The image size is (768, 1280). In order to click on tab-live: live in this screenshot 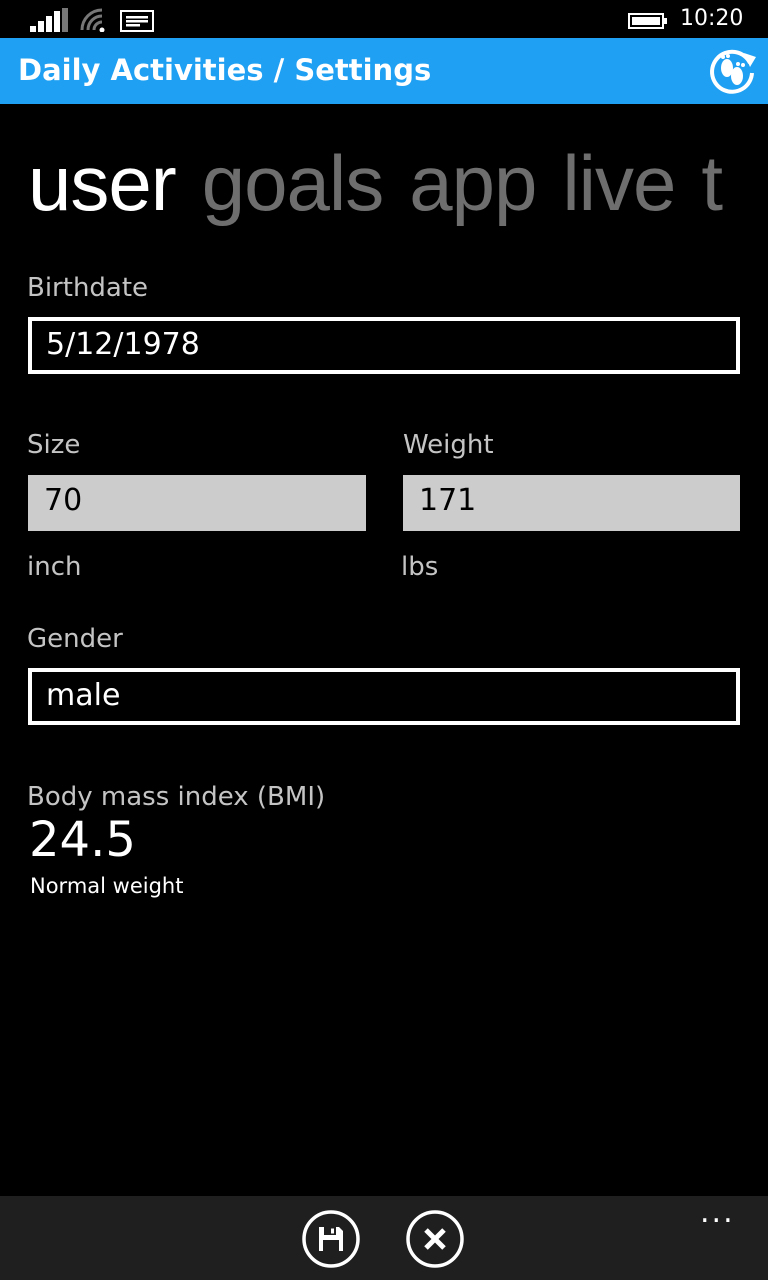, I will do `click(619, 183)`.